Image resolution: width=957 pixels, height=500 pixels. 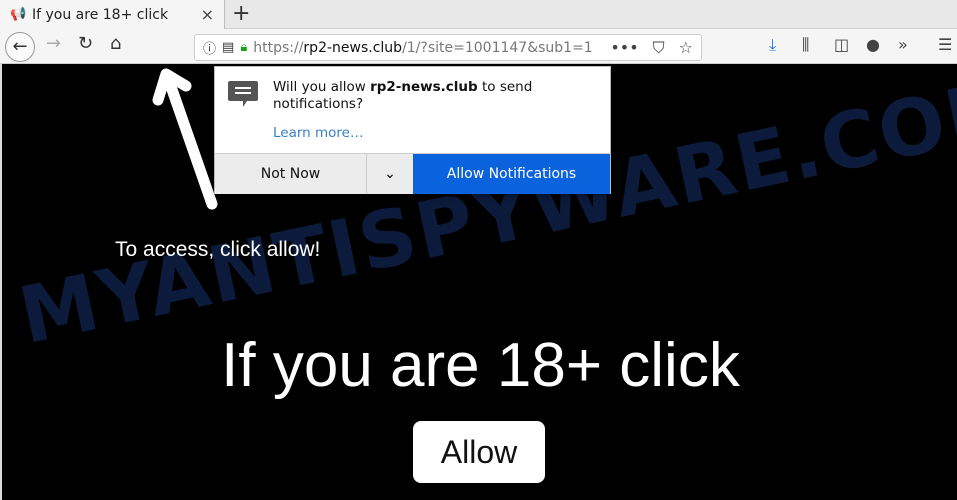 I want to click on tab-title: If you are 18+ click, so click(x=100, y=14).